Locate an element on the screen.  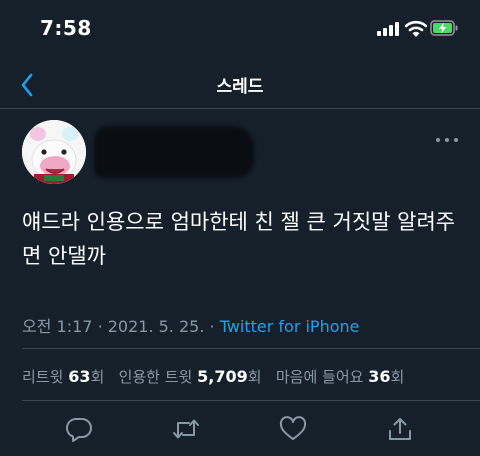
share-icon is located at coordinates (400, 429).